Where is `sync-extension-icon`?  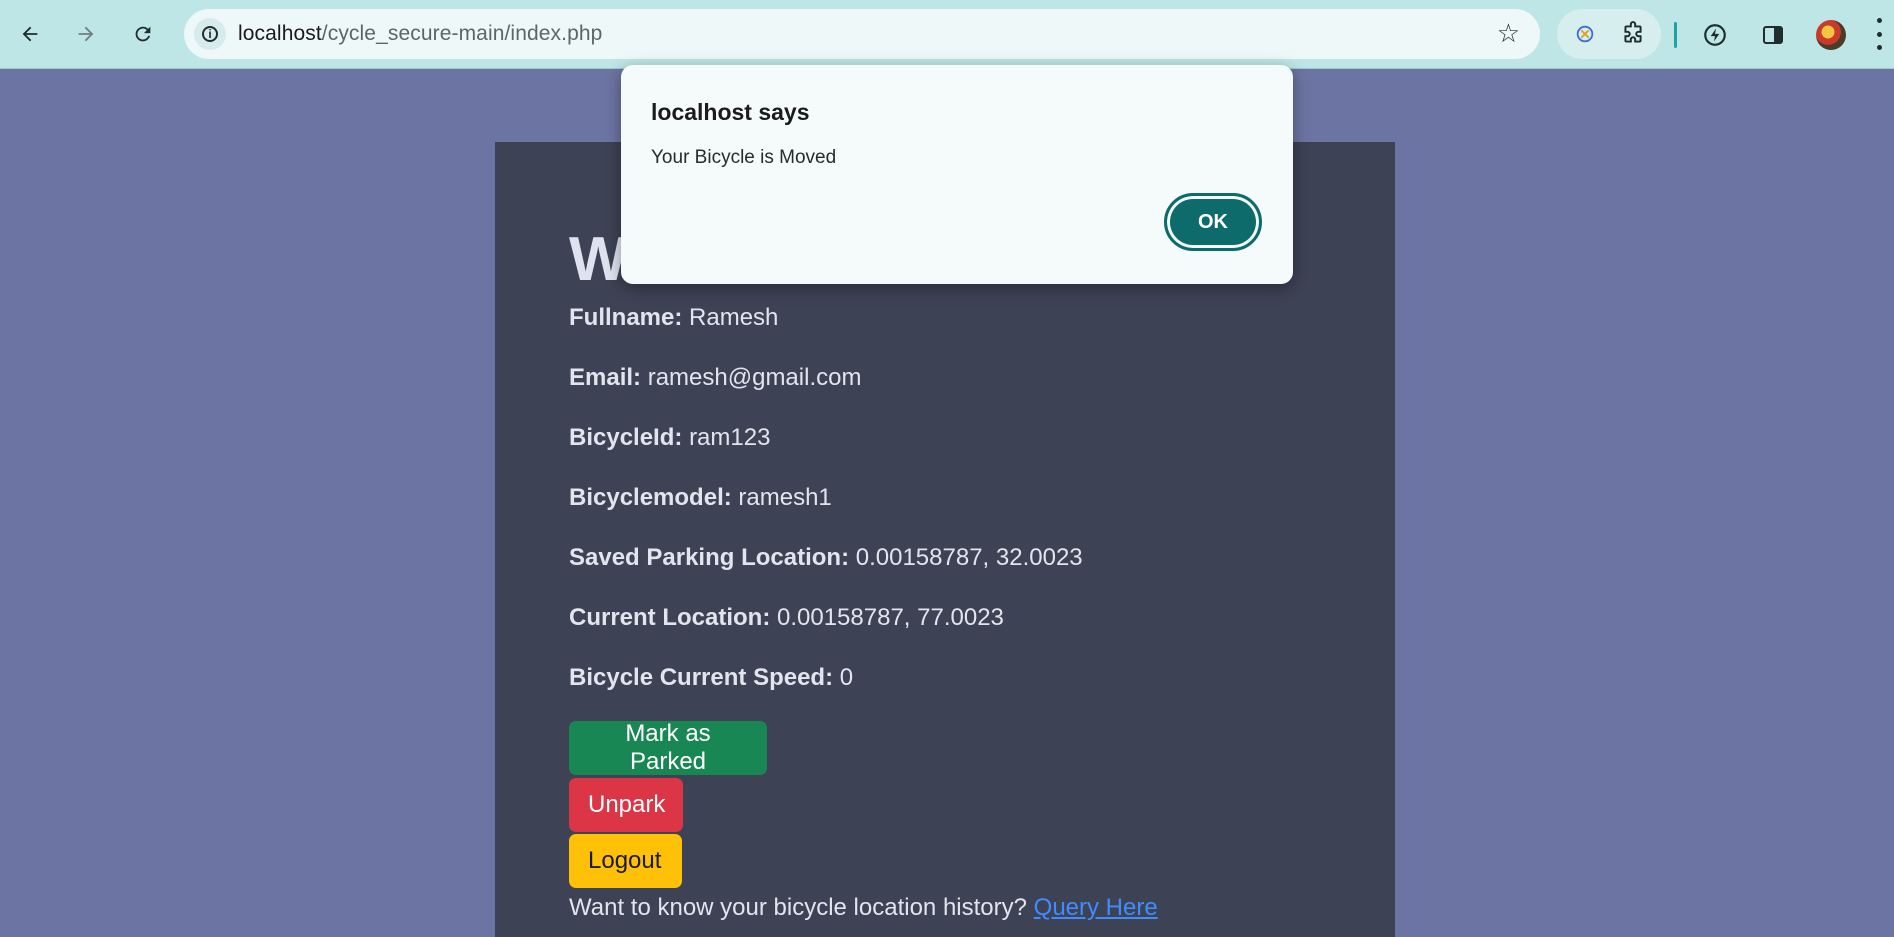 sync-extension-icon is located at coordinates (1585, 34).